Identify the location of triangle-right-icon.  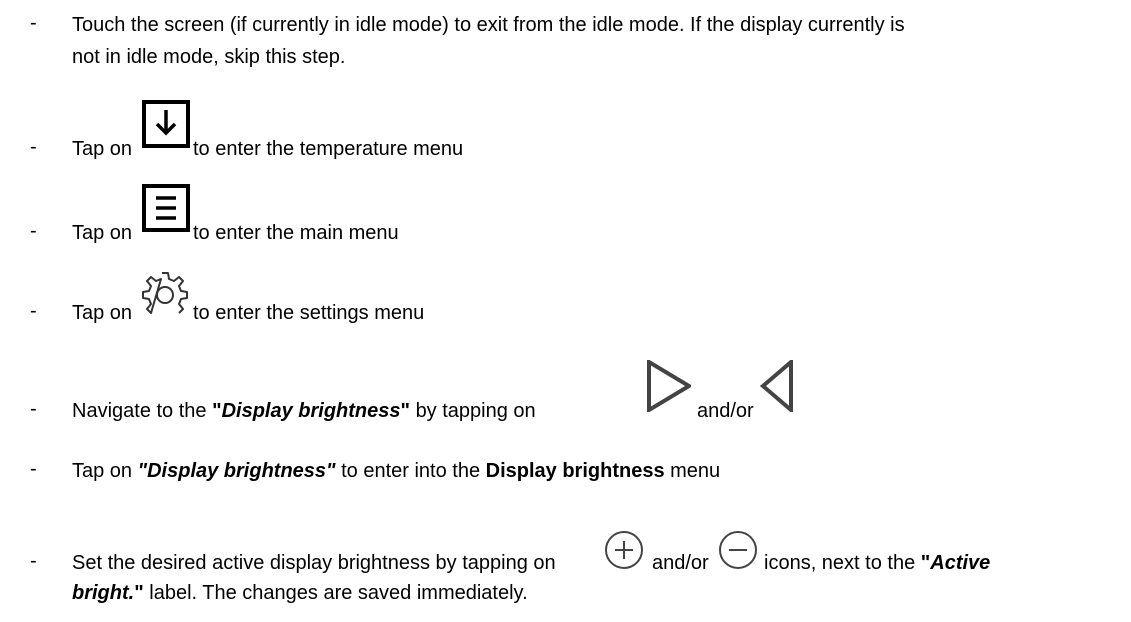
(670, 388).